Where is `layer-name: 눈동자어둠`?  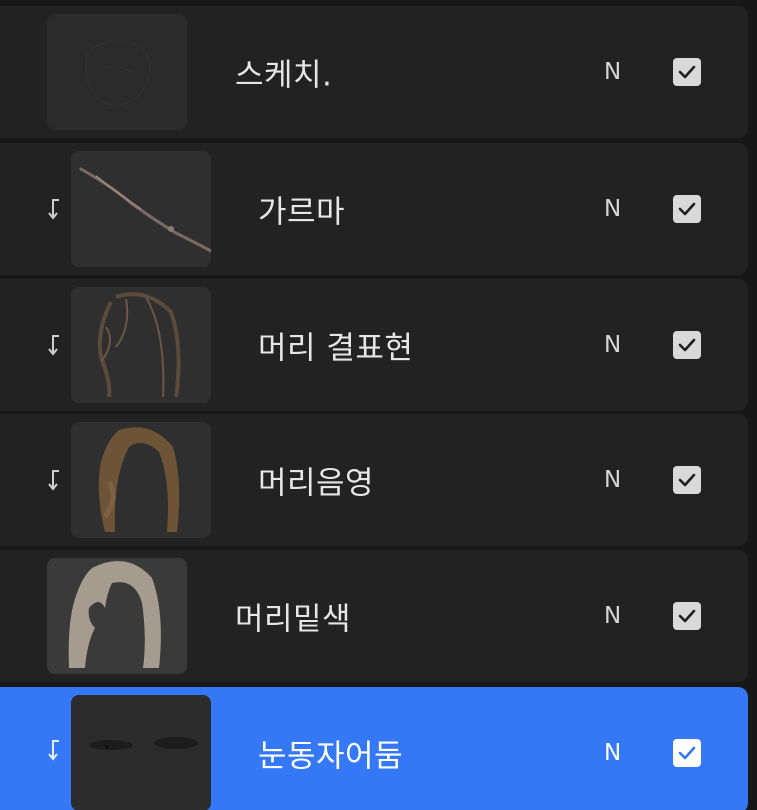 layer-name: 눈동자어둠 is located at coordinates (330, 753).